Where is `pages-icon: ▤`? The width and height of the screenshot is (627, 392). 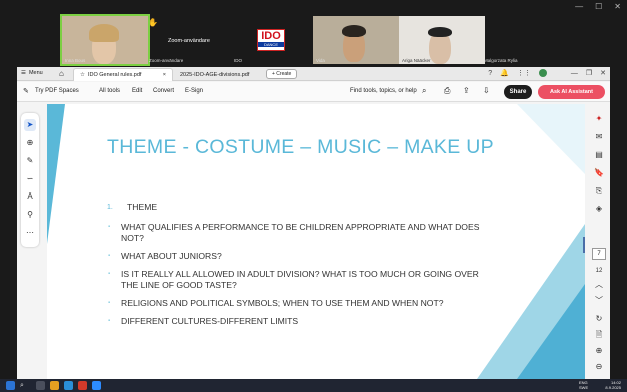 pages-icon: ▤ is located at coordinates (599, 155).